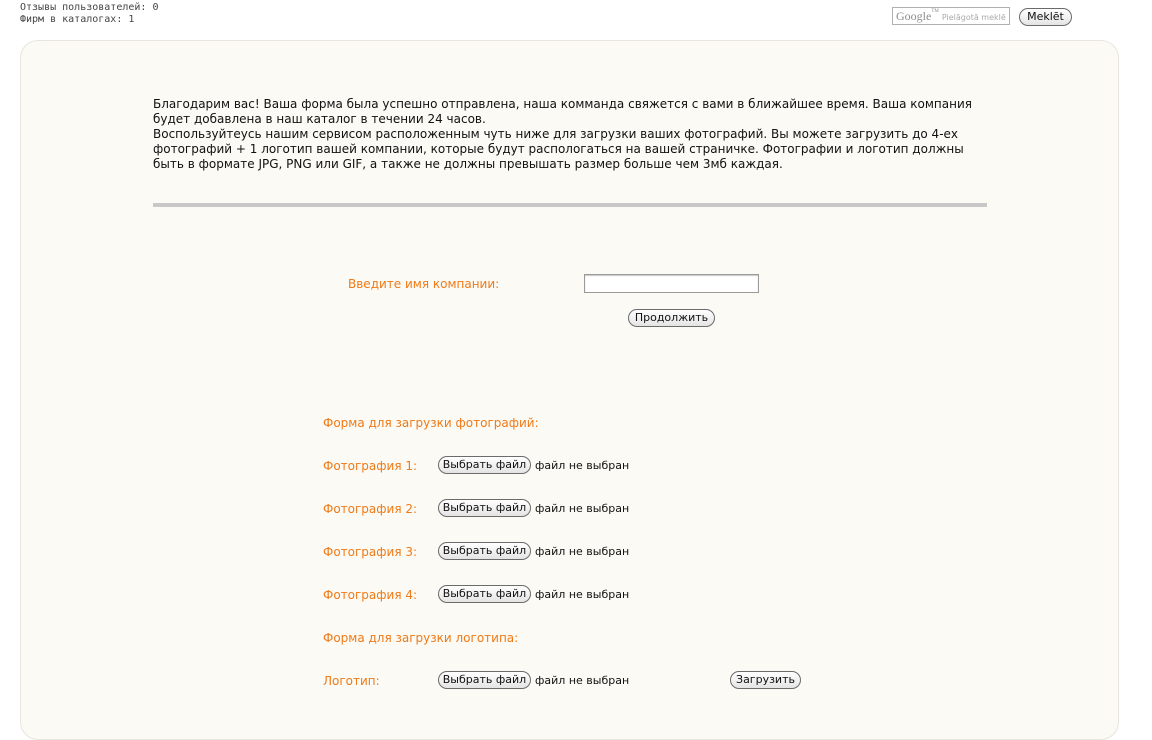  I want to click on reviews-count: Отзывы пользователей: 0, so click(89, 7).